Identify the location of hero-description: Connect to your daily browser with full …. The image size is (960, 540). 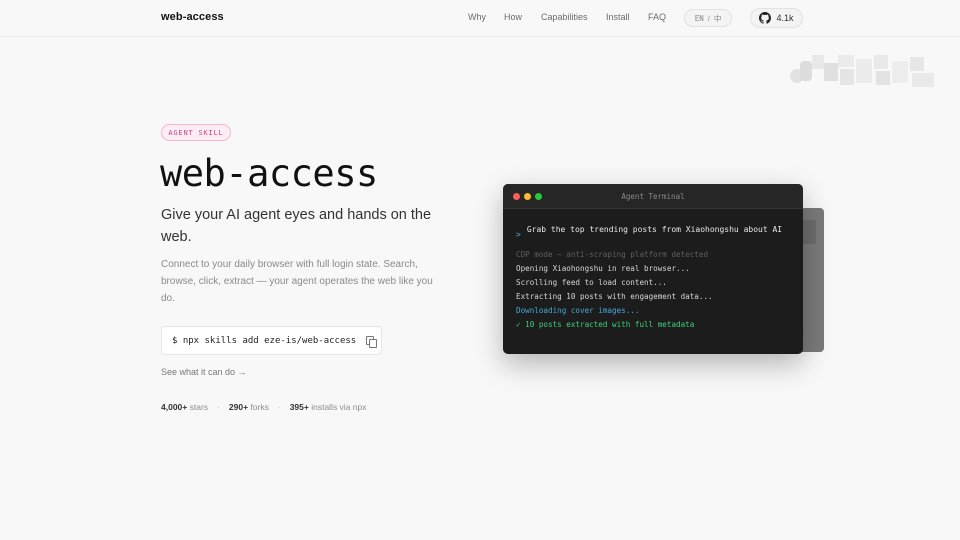
(297, 281).